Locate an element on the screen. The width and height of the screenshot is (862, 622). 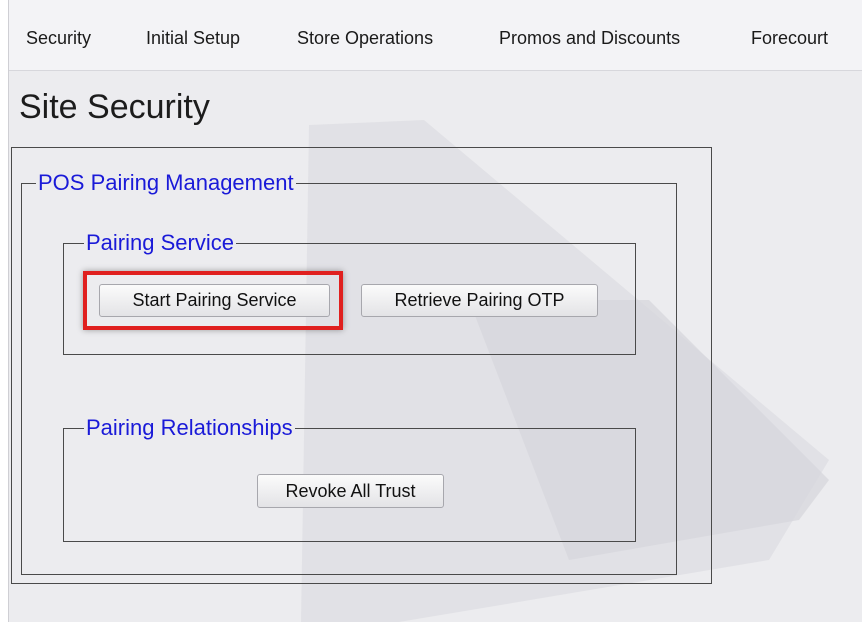
retrieve-pairing-otp-button: Retrieve Pairing OTP is located at coordinates (479, 300).